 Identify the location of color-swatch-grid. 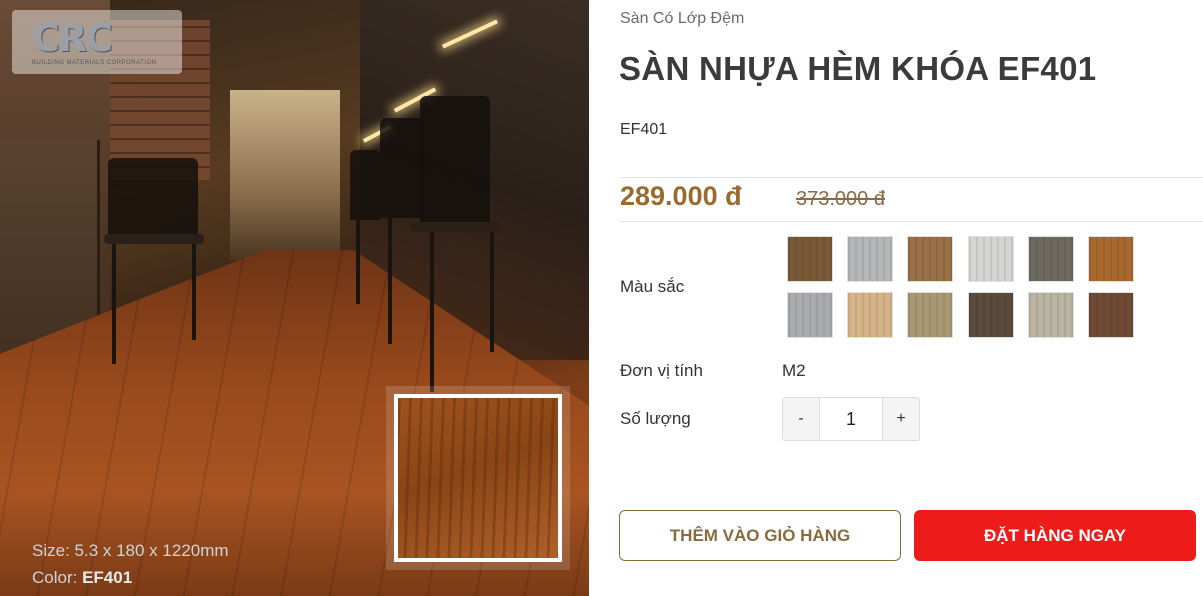
(962, 287).